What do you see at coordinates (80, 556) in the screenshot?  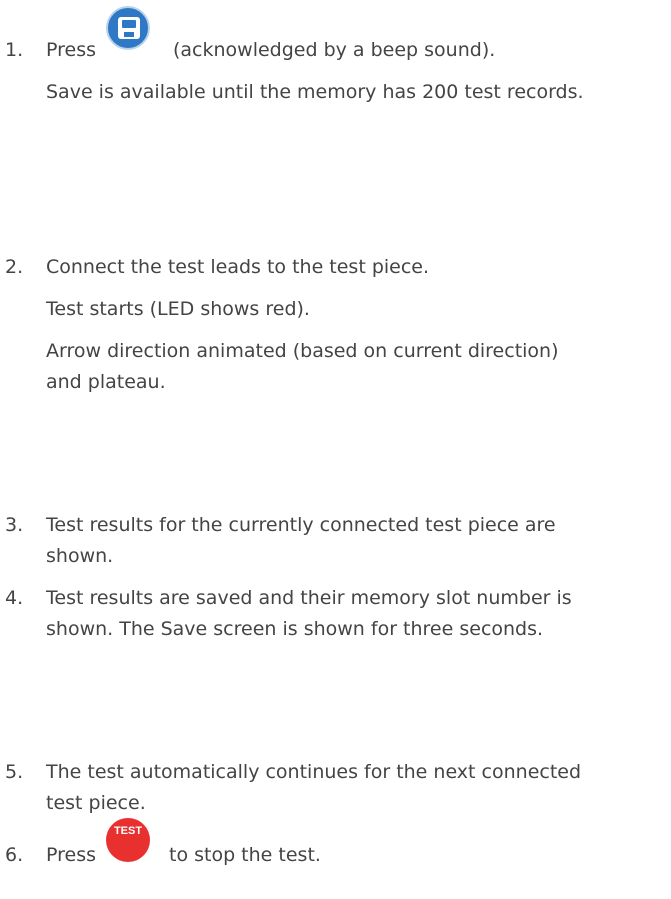 I see `step-3-line-2: shown.` at bounding box center [80, 556].